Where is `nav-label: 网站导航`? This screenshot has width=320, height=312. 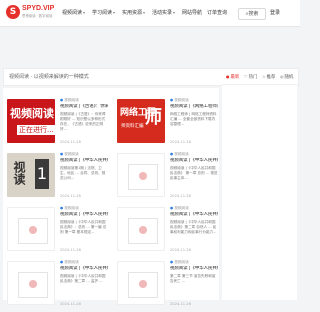
nav-label: 网站导航 is located at coordinates (192, 13).